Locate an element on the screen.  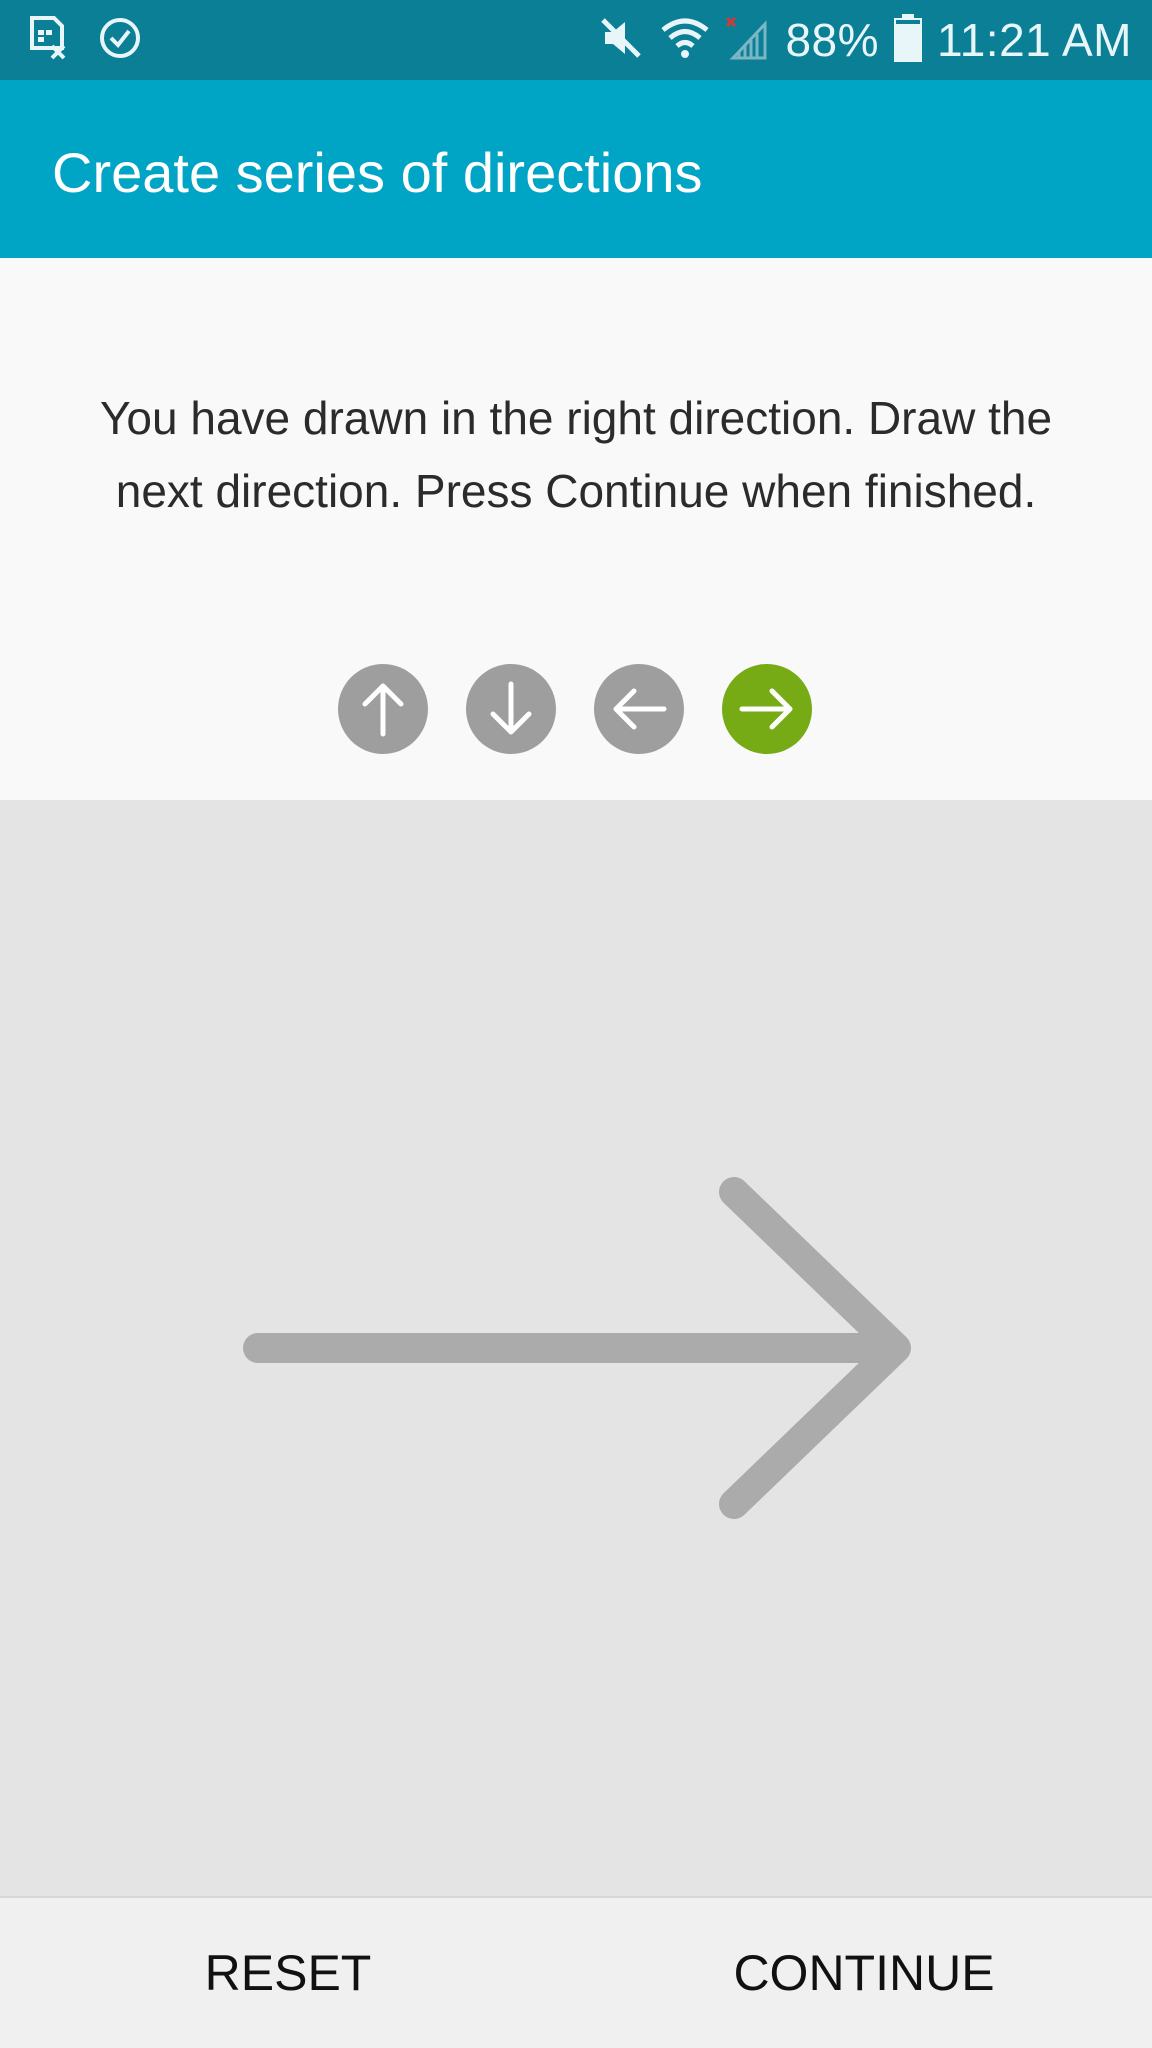
battery-percent: 88% is located at coordinates (832, 40).